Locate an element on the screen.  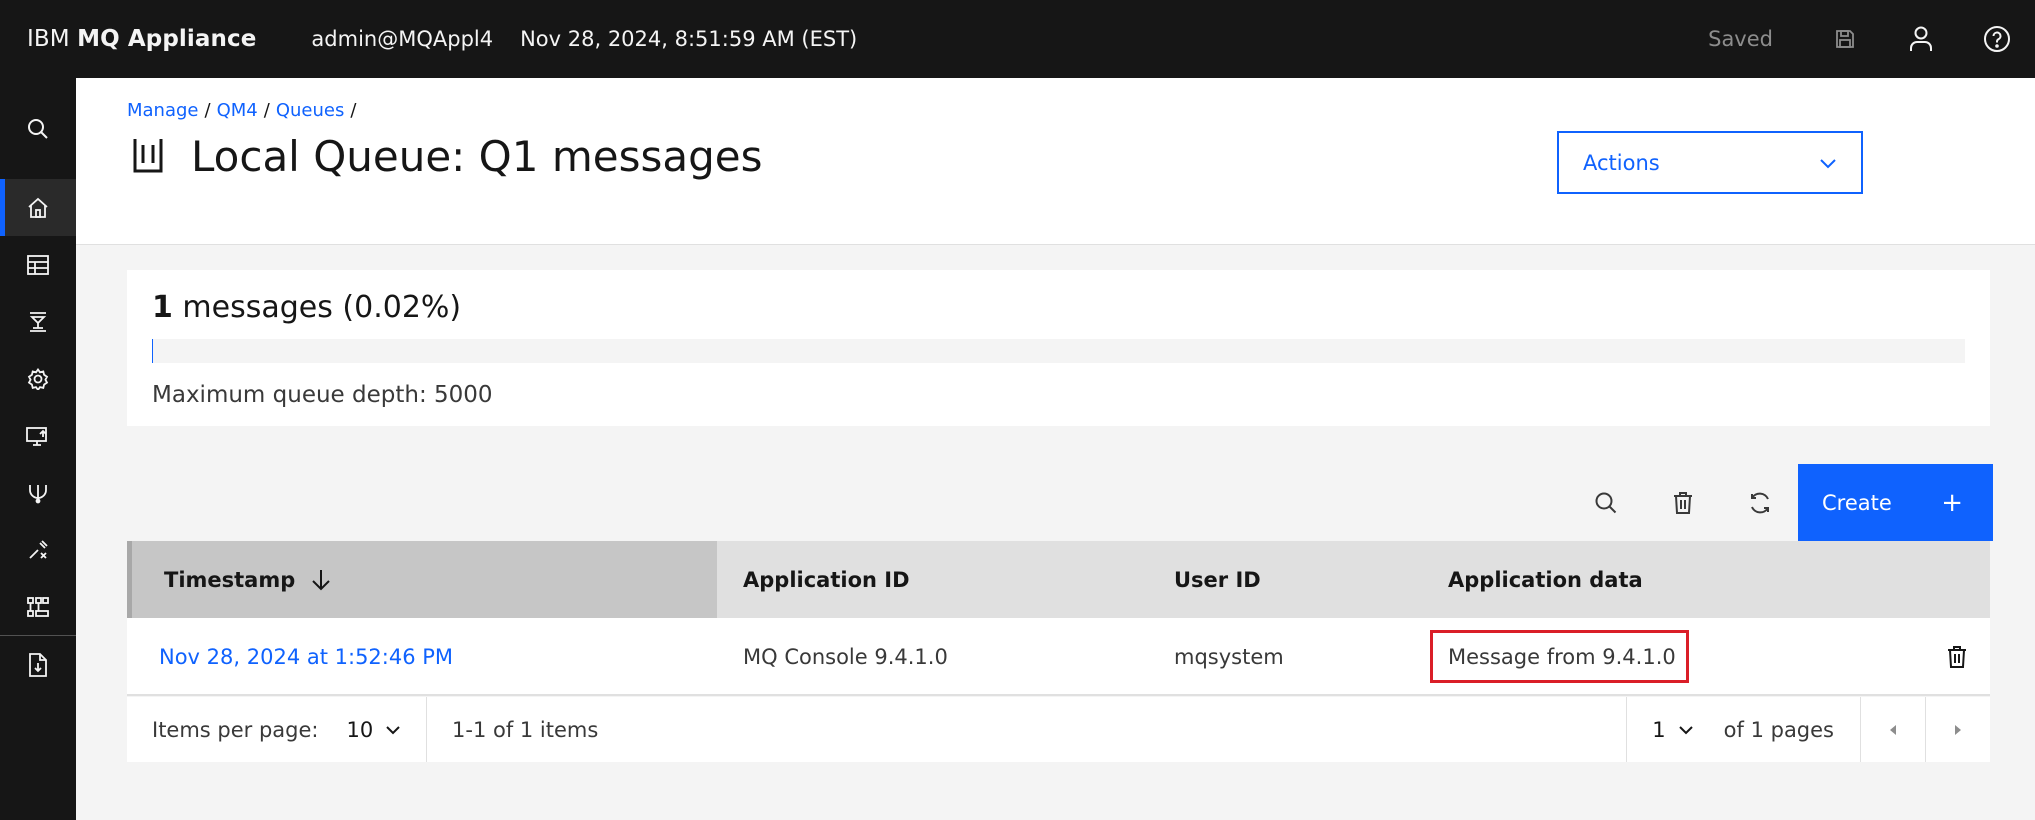
max-queue-depth: Maximum queue depth: 5000 is located at coordinates (322, 395).